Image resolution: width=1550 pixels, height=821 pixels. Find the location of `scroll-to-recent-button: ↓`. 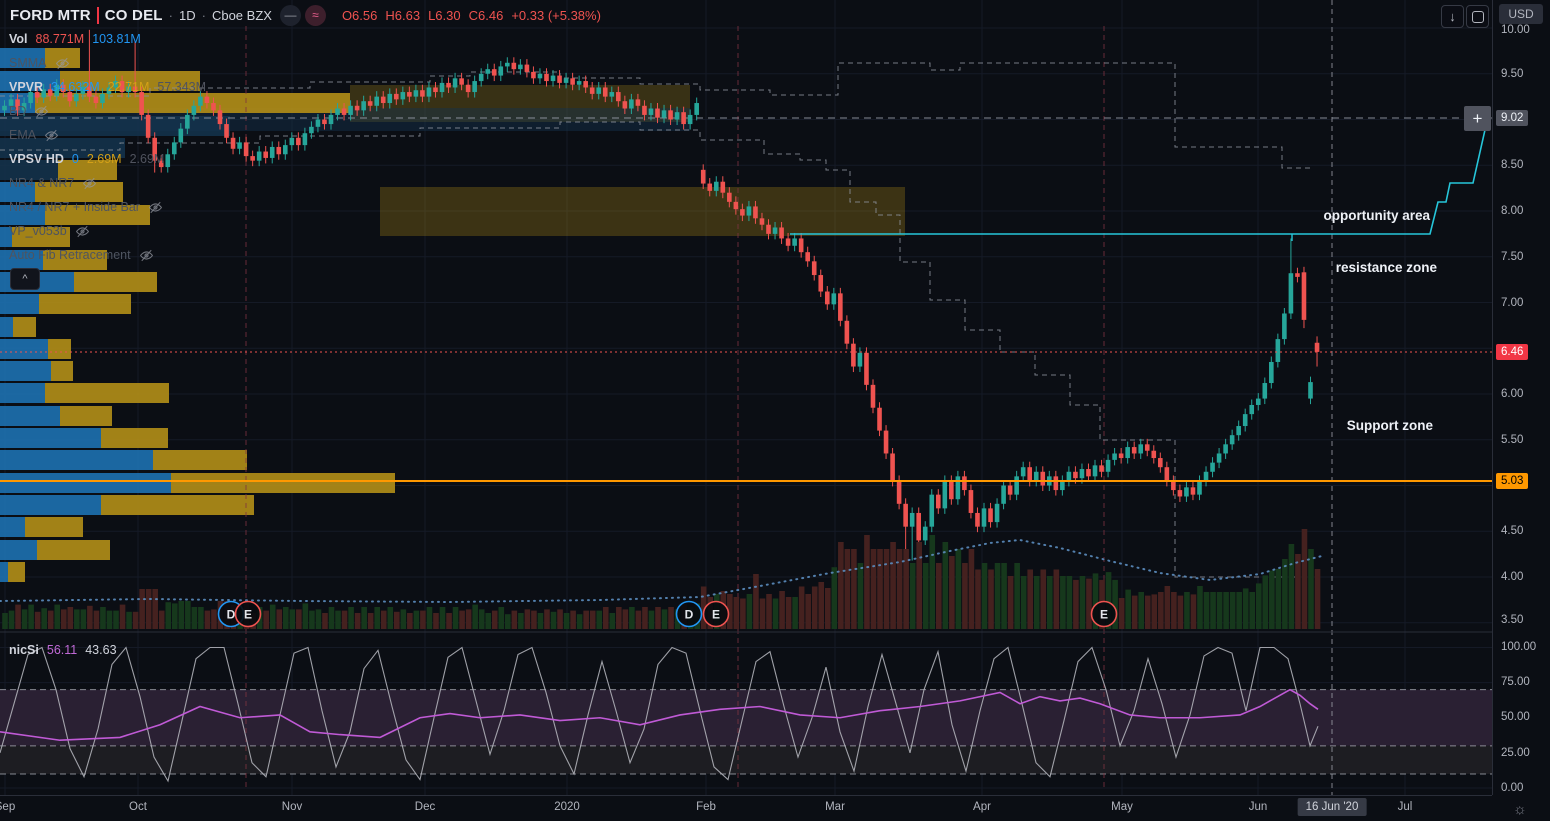

scroll-to-recent-button: ↓ is located at coordinates (1452, 16).